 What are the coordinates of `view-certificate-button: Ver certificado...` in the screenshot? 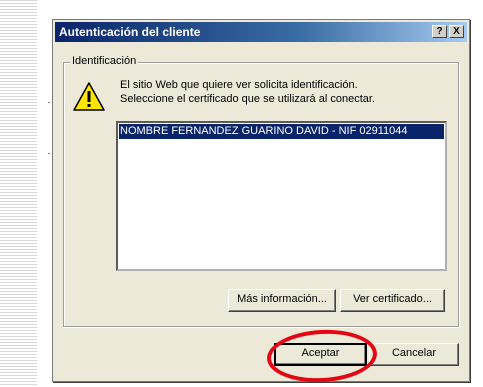 It's located at (392, 300).